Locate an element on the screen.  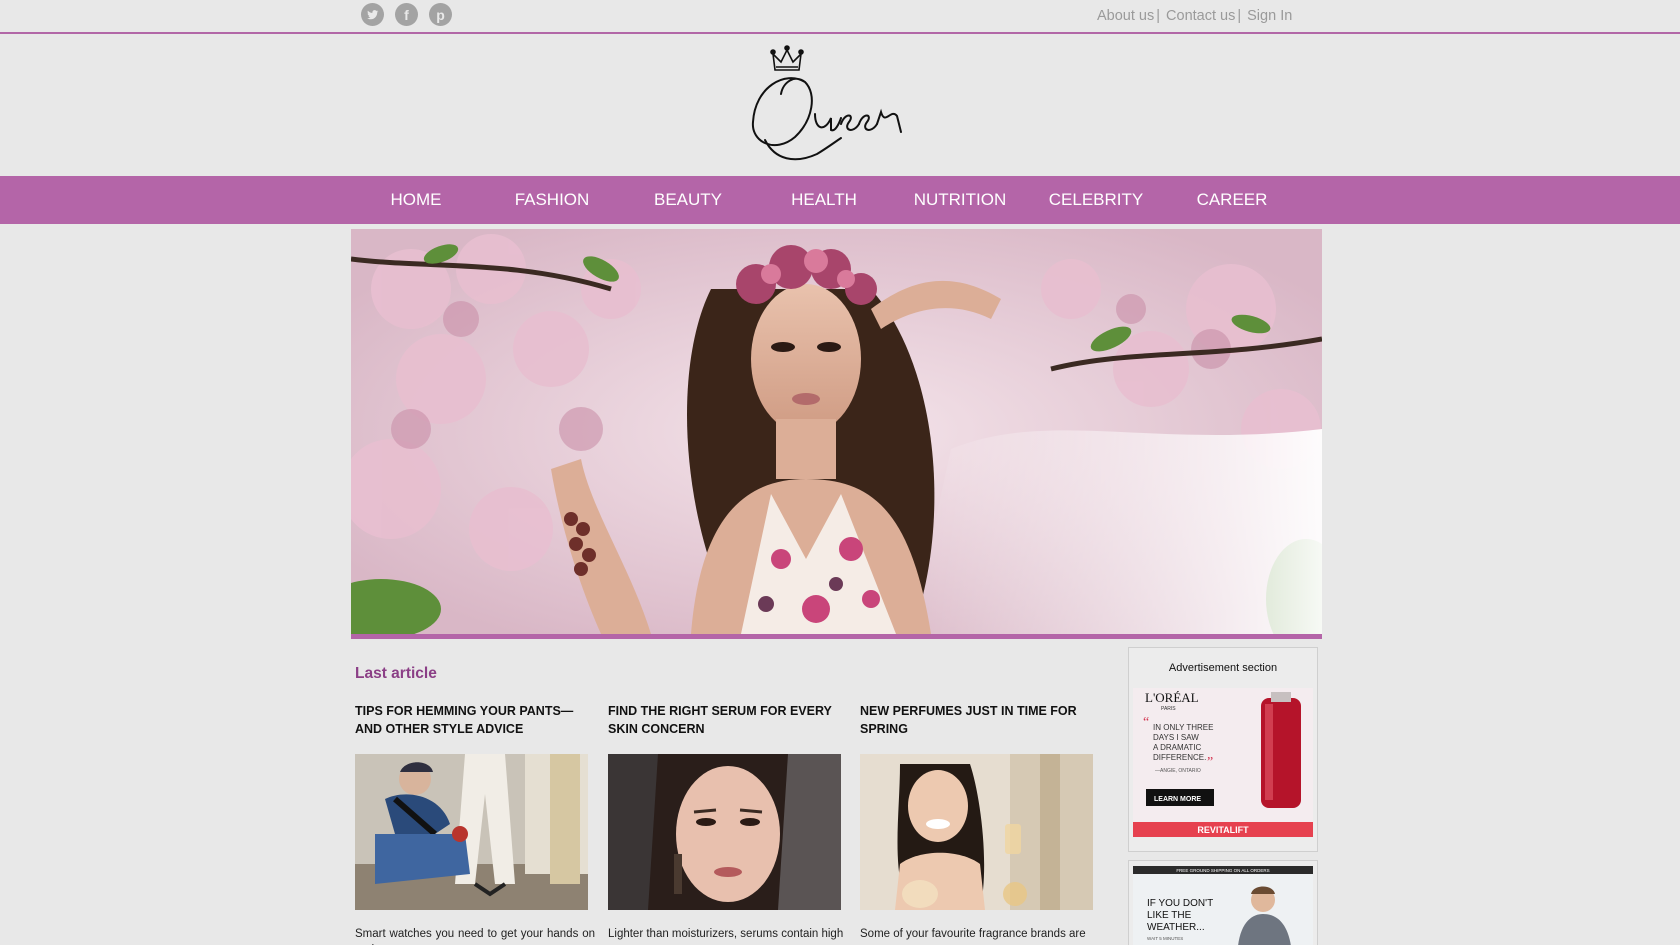
ad2-headline: IF YOU DON'T is located at coordinates (1180, 903).